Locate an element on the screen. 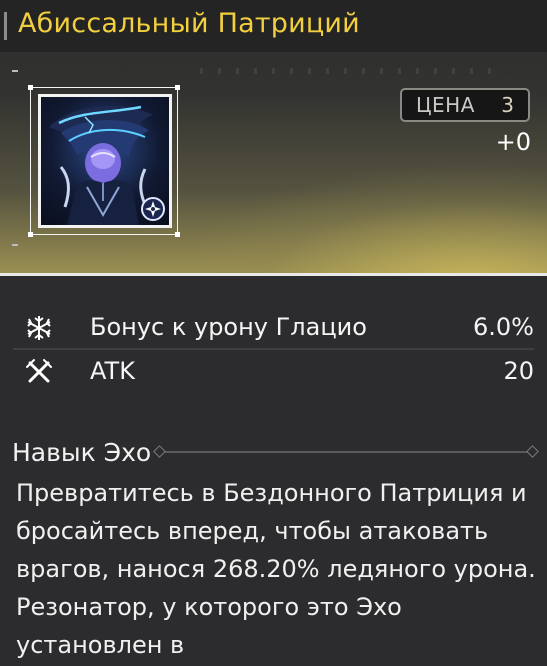 This screenshot has width=547, height=666. skill-header: Навык Эхо is located at coordinates (275, 452).